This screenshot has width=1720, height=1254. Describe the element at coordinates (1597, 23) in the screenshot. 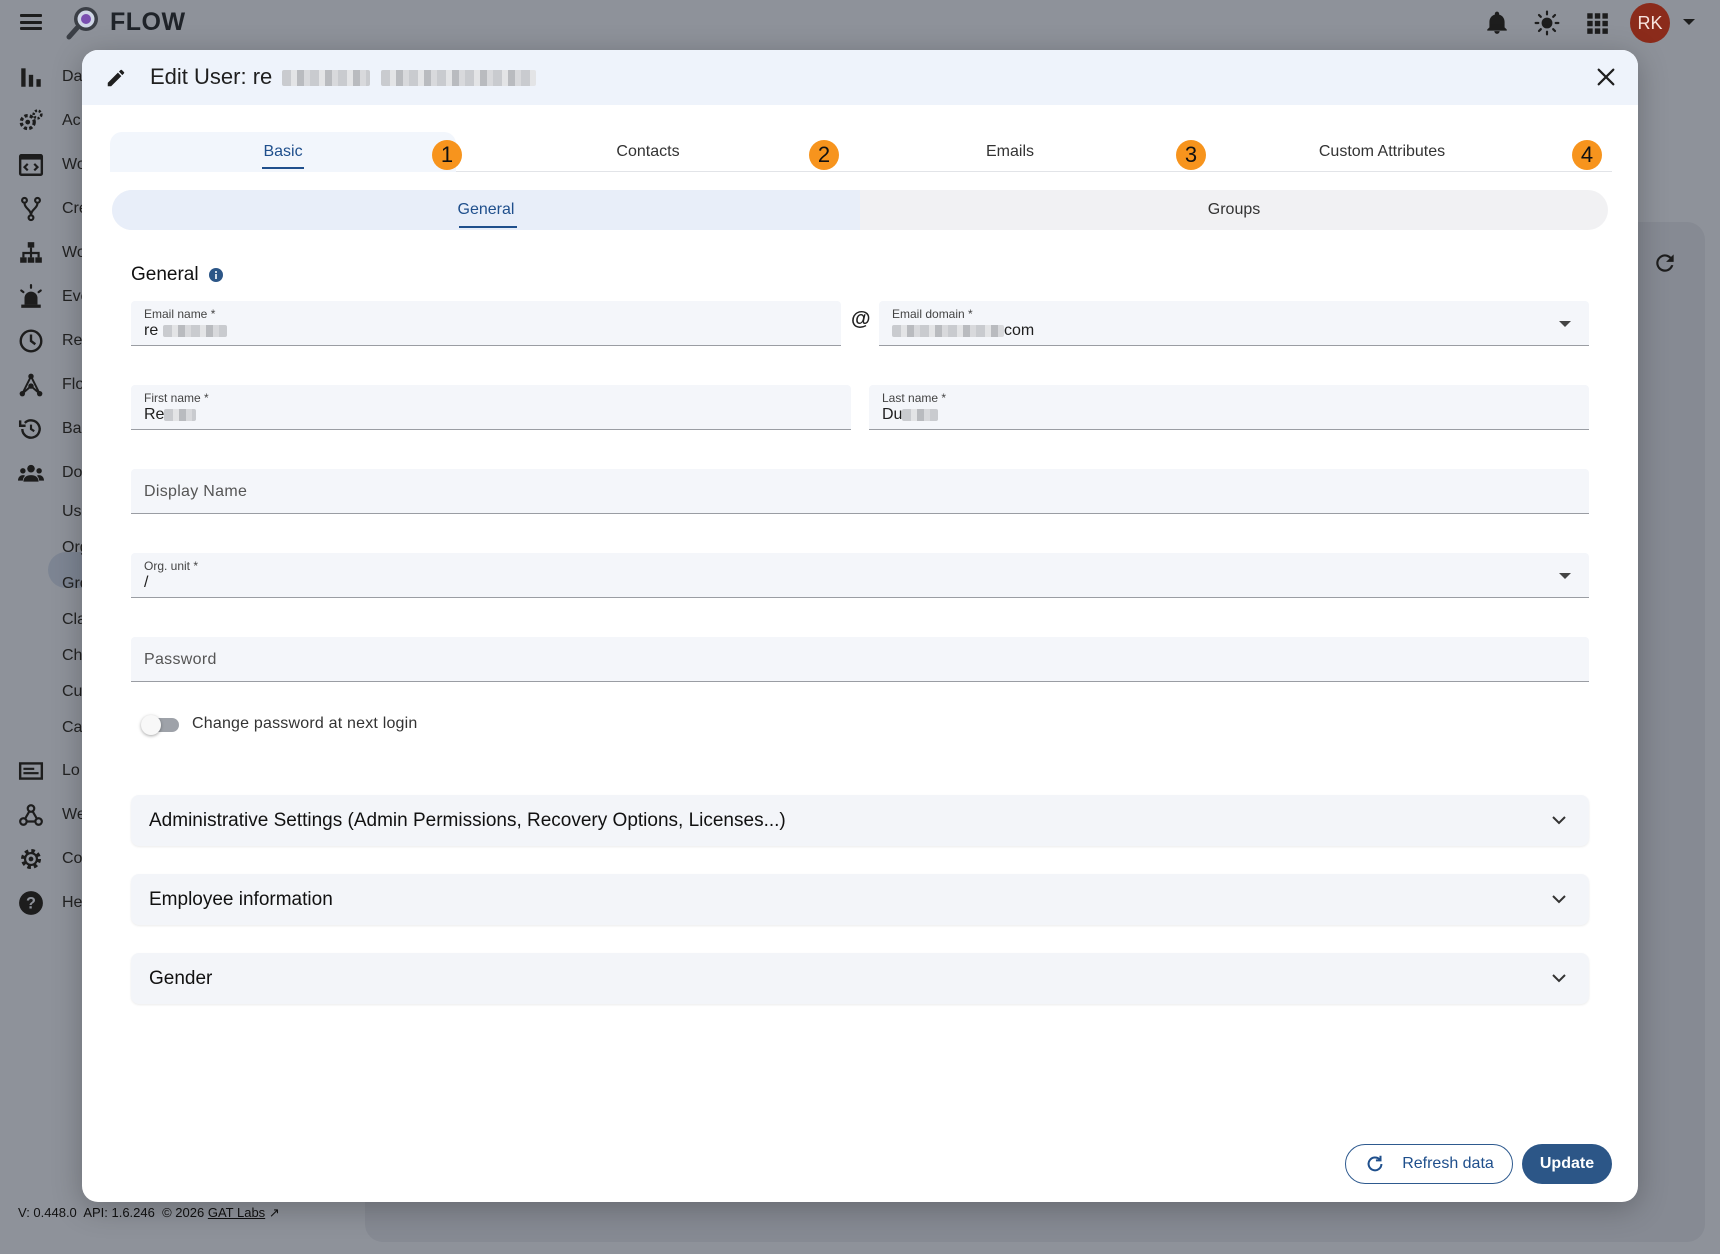

I see `apps-grid-icon` at that location.